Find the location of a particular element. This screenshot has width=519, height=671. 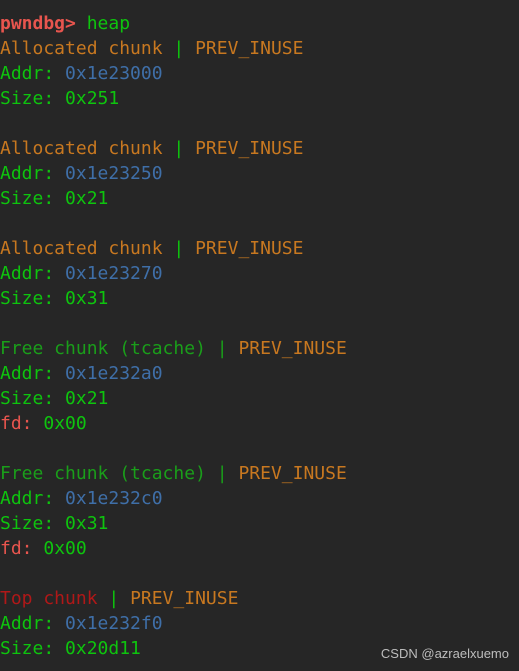

addr-value: 0x1e23000 is located at coordinates (114, 73).